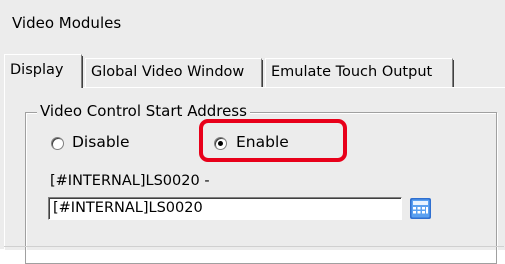  What do you see at coordinates (67, 23) in the screenshot?
I see `dialog-title: Video Modules` at bounding box center [67, 23].